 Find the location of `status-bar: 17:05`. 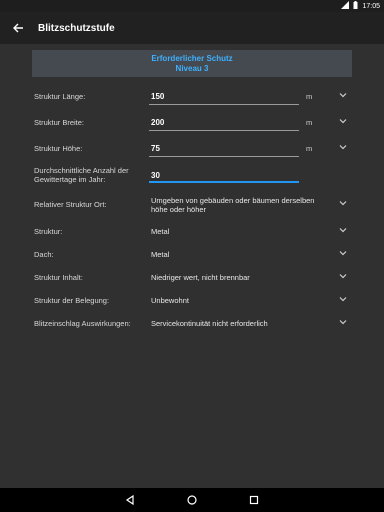

status-bar: 17:05 is located at coordinates (192, 6).